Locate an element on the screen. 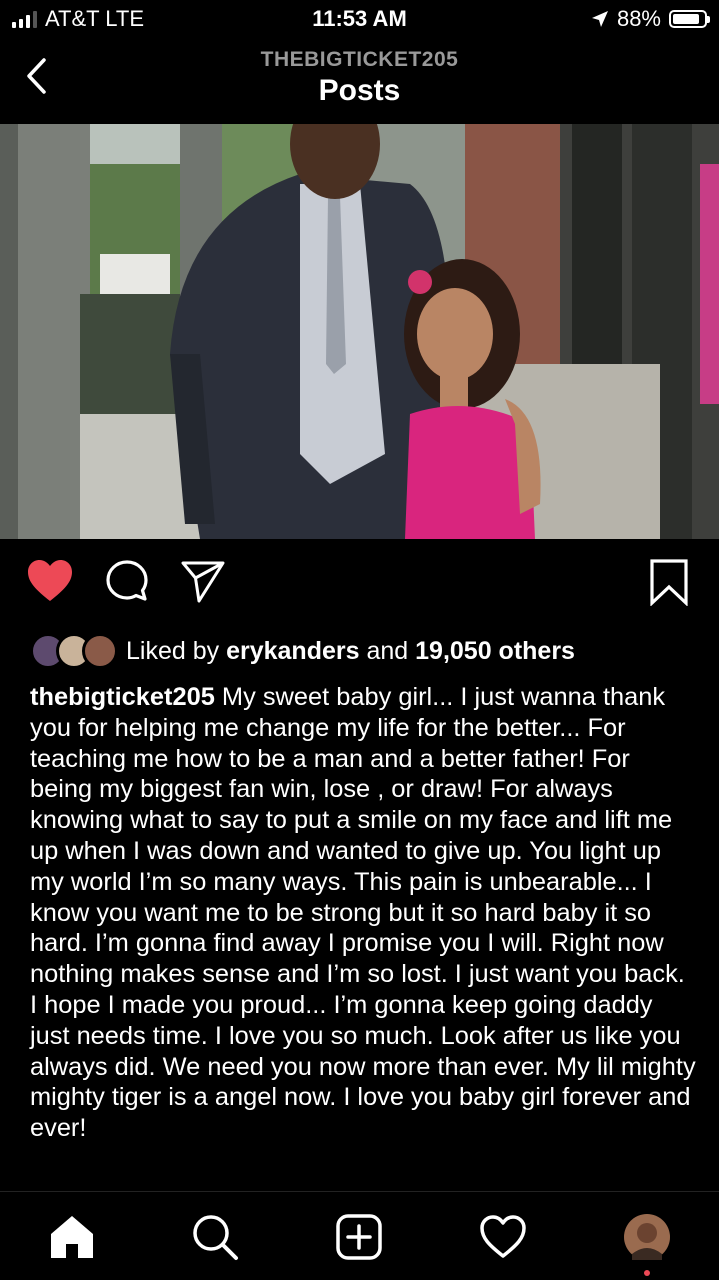 This screenshot has height=1280, width=719. profile-avatar-icon is located at coordinates (647, 1237).